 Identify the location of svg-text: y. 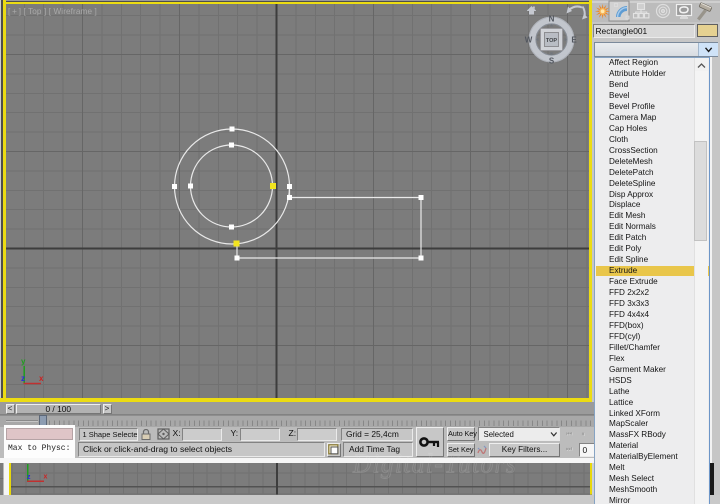
(23, 361).